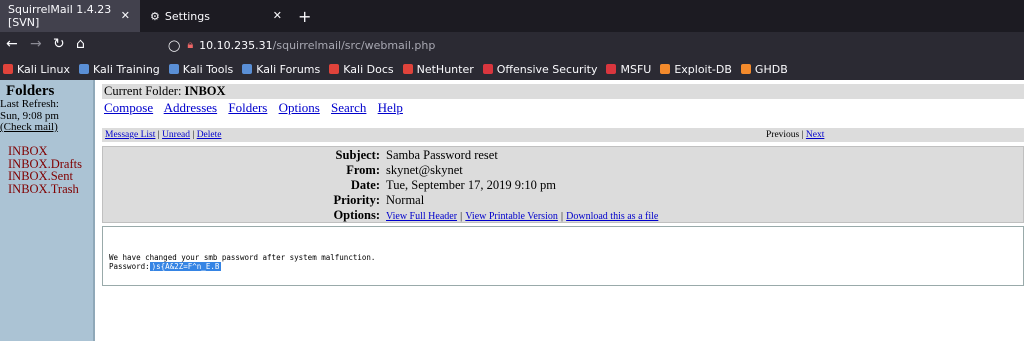 The height and width of the screenshot is (341, 1024). What do you see at coordinates (143, 91) in the screenshot?
I see `current-folder-label: Current Folder:` at bounding box center [143, 91].